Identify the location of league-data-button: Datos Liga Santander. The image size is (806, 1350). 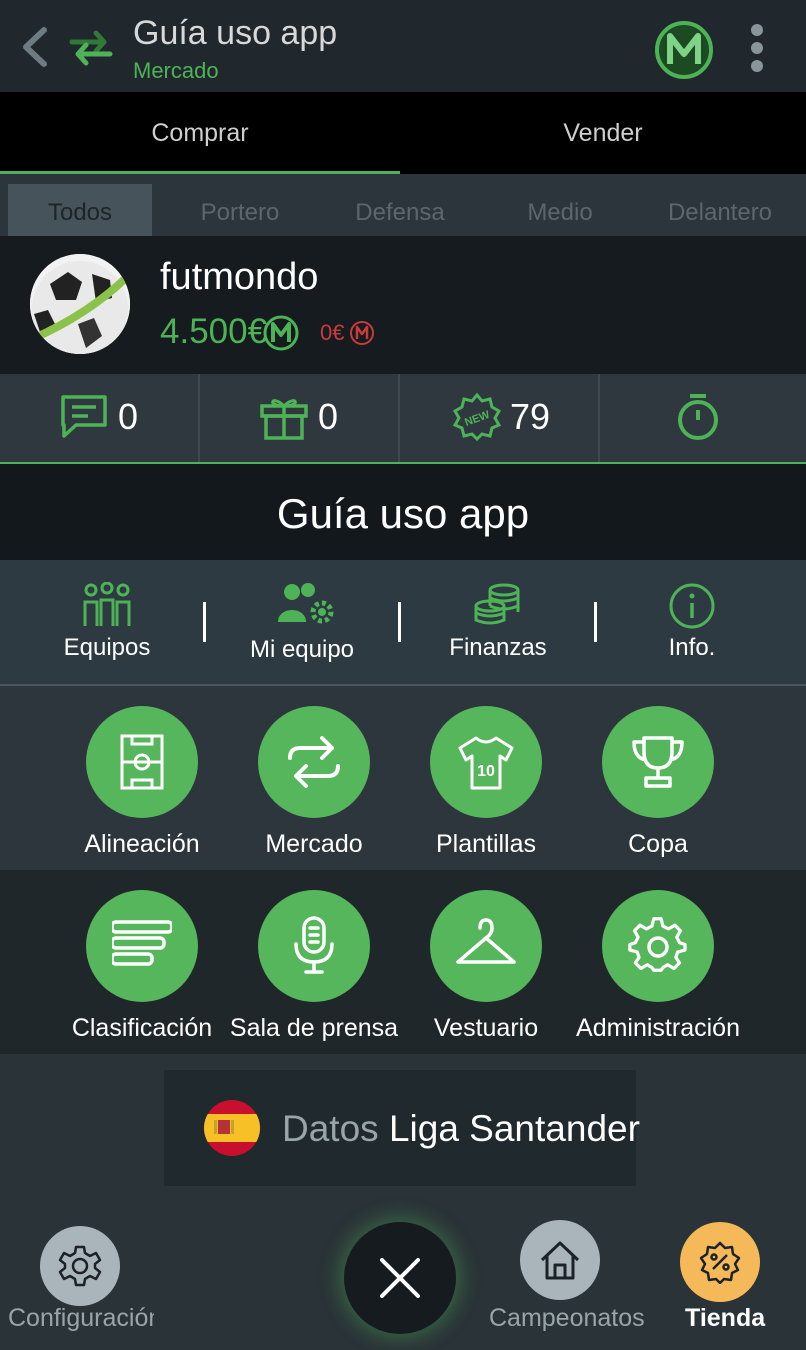
(402, 1128).